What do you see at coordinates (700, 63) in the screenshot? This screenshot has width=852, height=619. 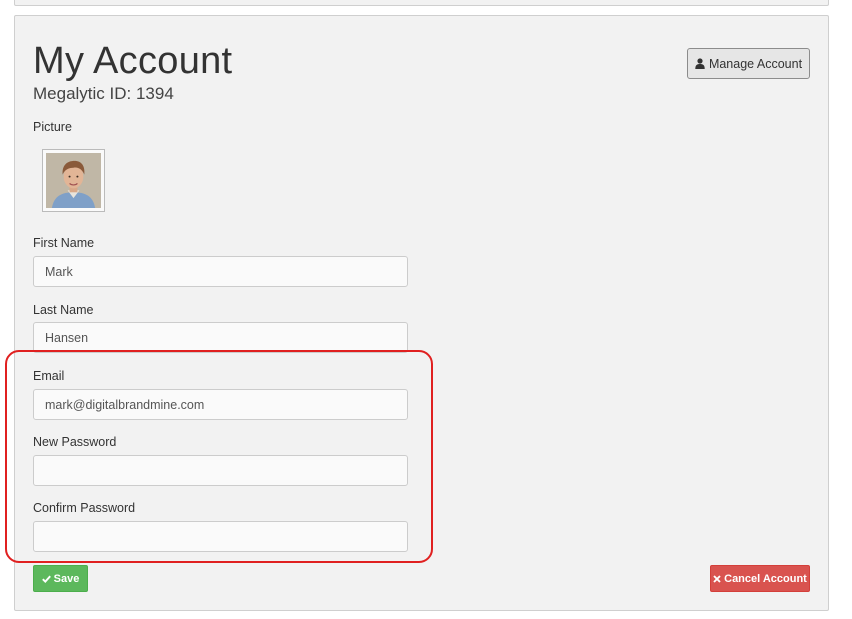 I see `user-icon` at bounding box center [700, 63].